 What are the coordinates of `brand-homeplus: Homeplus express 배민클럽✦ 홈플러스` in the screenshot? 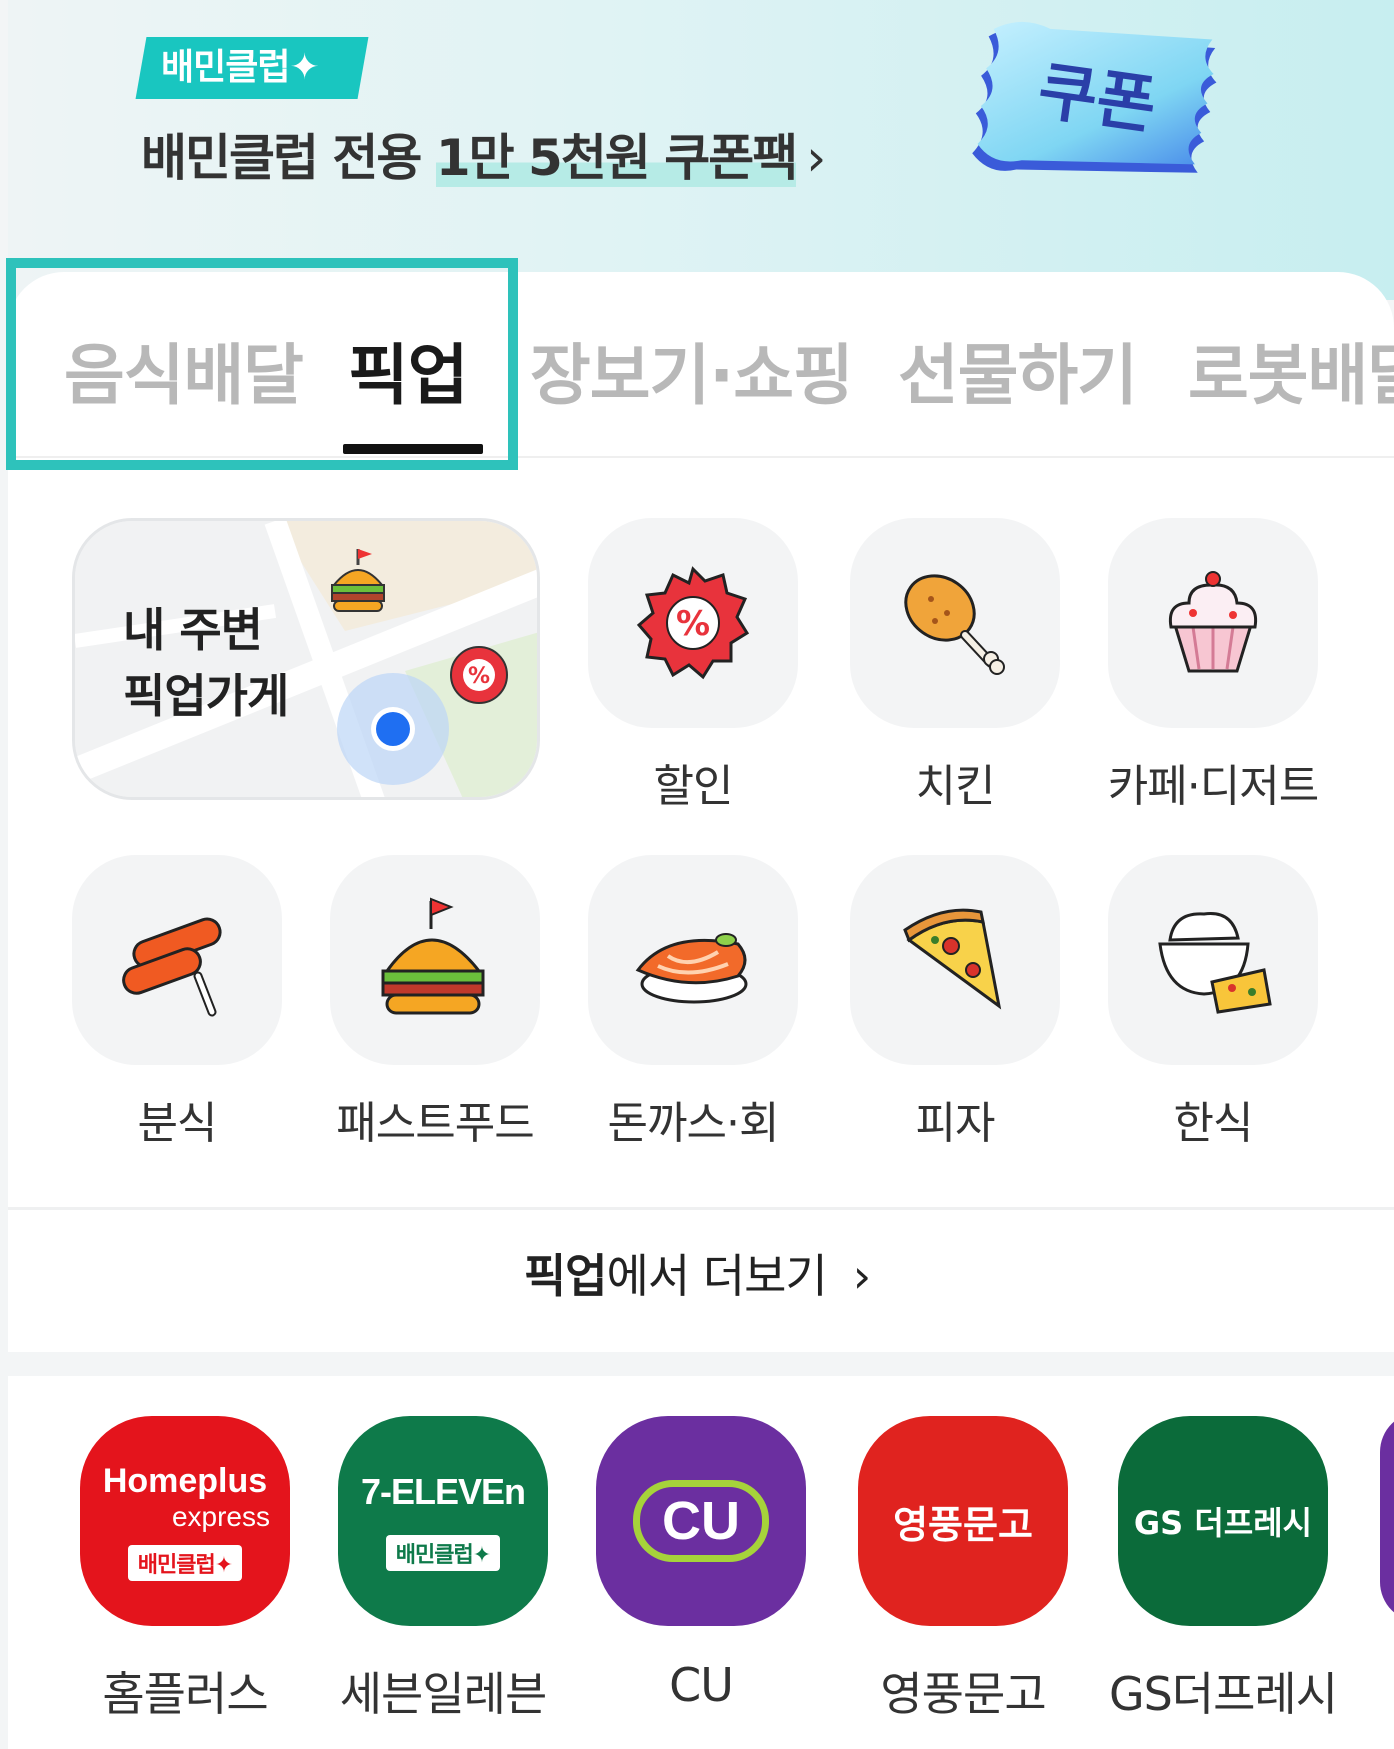 It's located at (185, 1570).